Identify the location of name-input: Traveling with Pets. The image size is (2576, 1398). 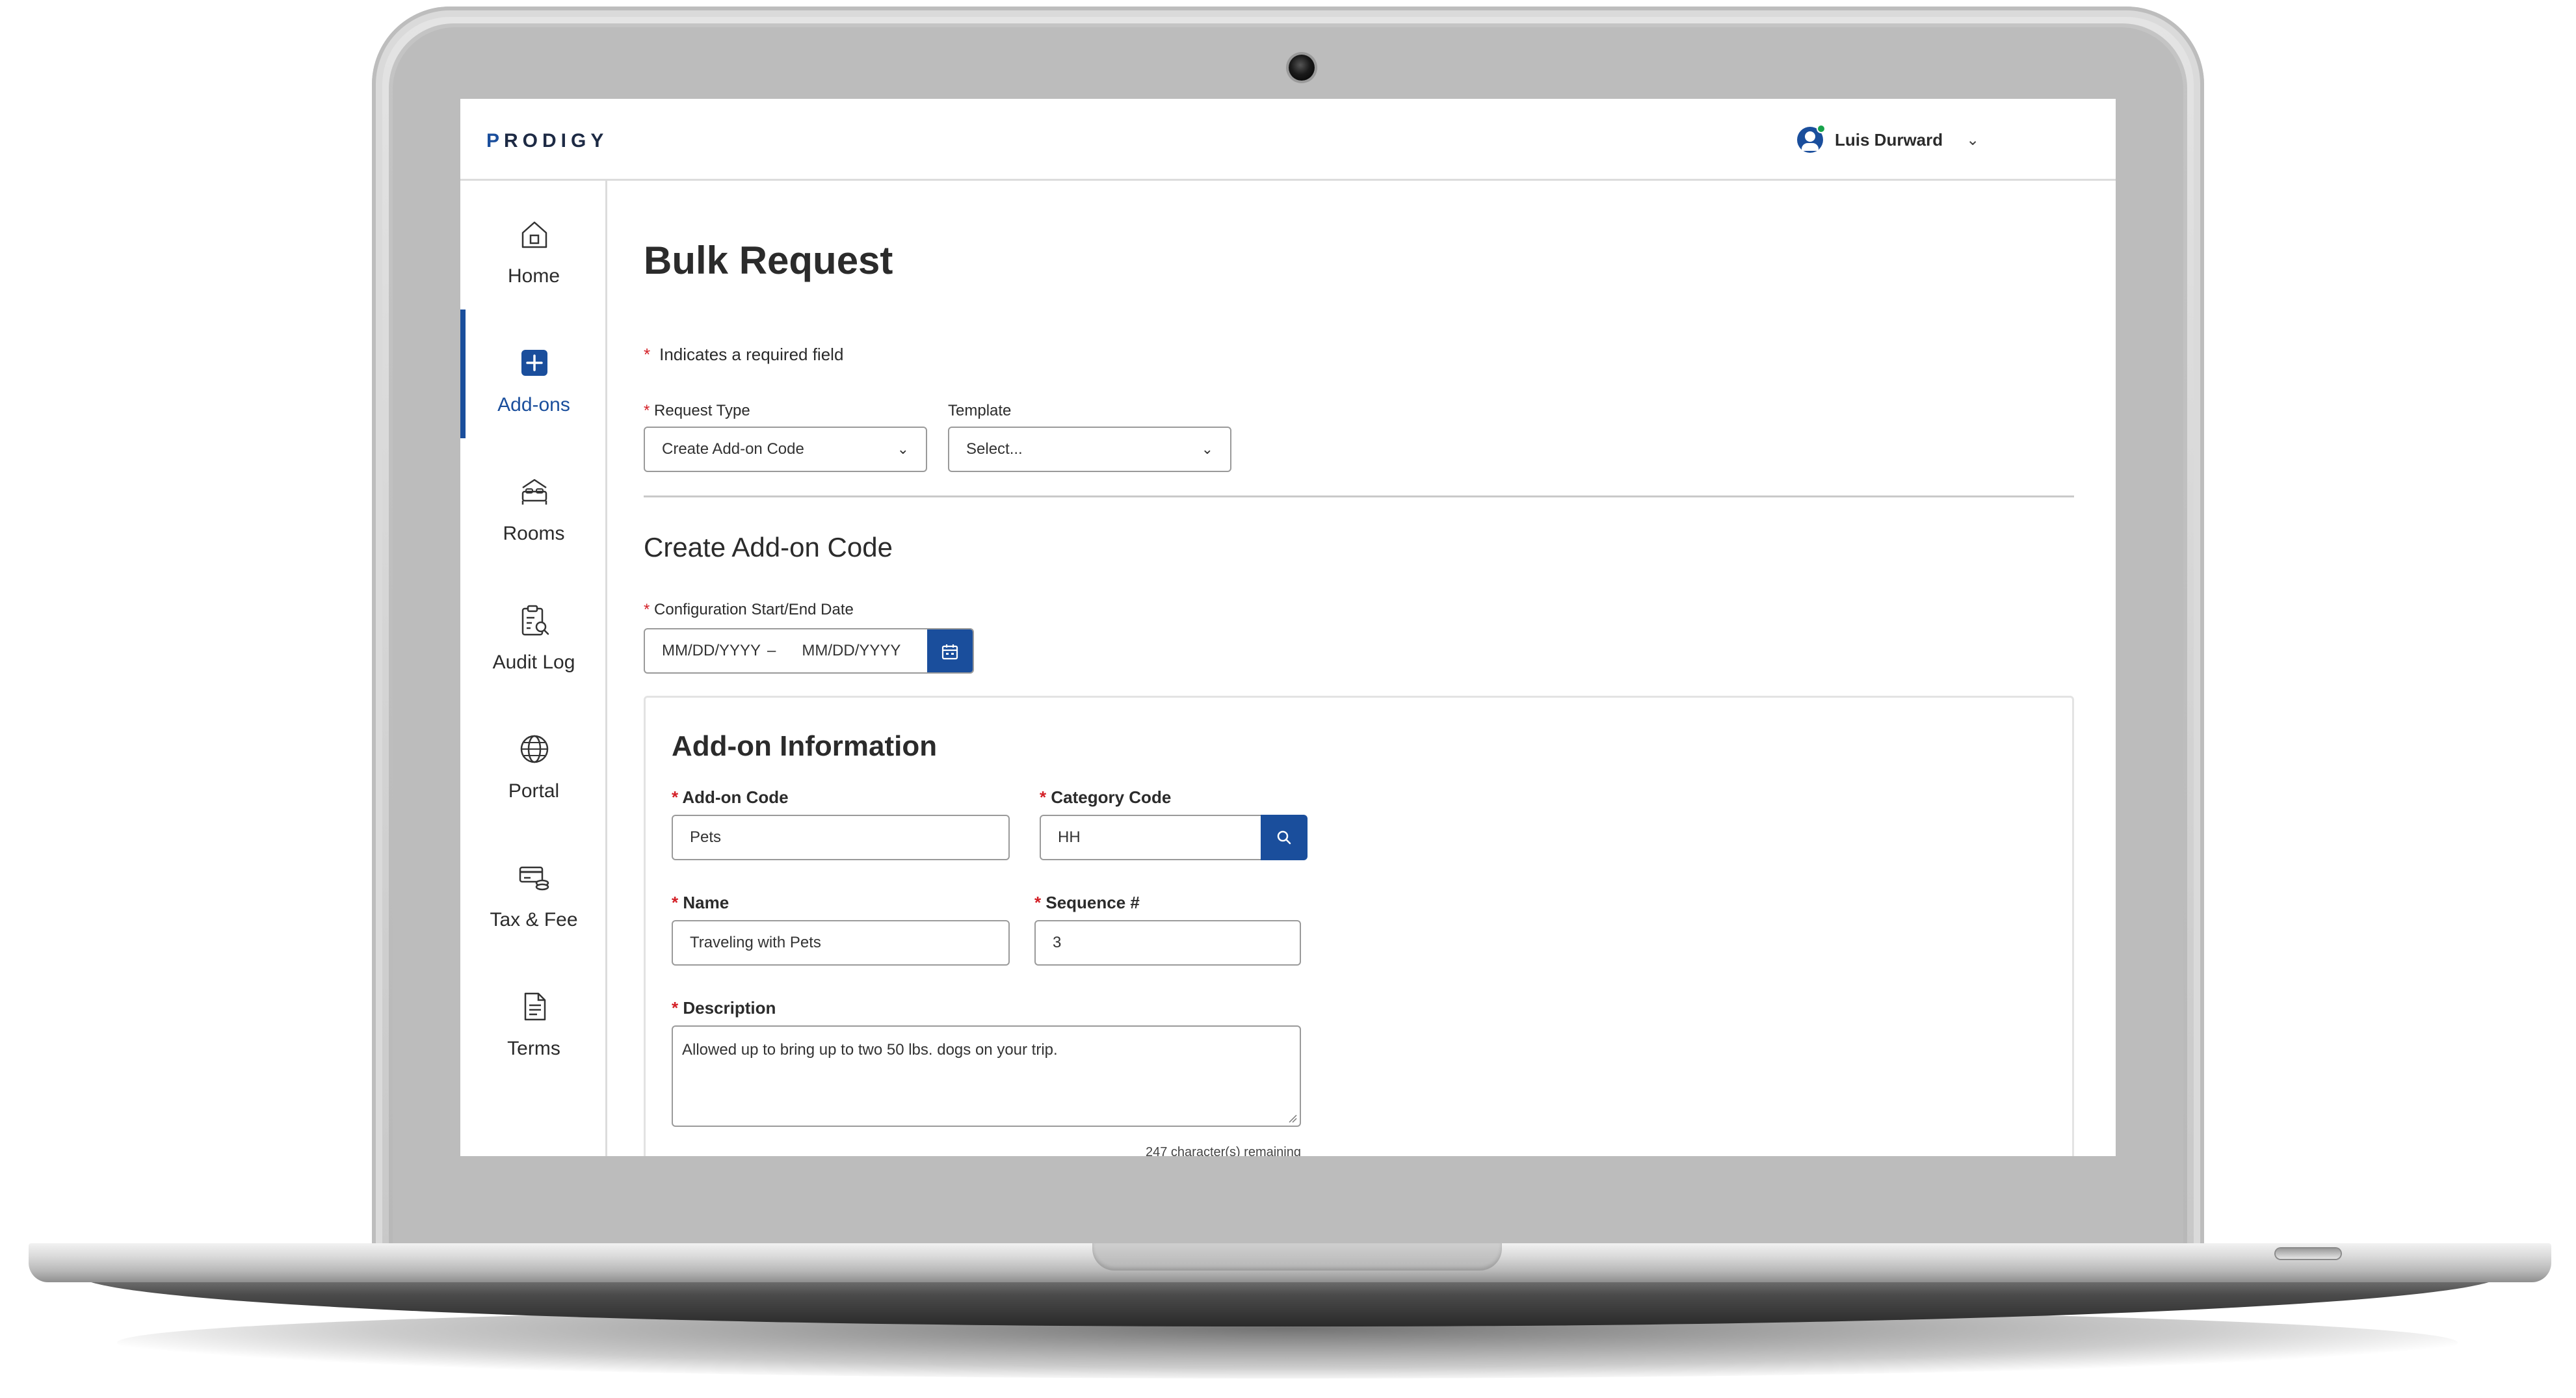
(841, 943).